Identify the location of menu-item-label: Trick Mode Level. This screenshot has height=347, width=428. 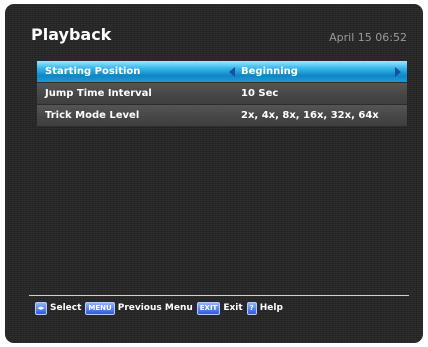
(92, 115).